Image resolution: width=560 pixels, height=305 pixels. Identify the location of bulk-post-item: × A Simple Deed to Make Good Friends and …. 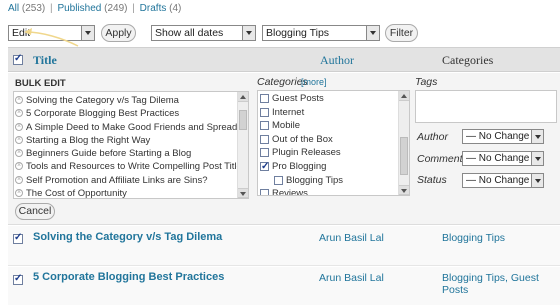
(131, 127).